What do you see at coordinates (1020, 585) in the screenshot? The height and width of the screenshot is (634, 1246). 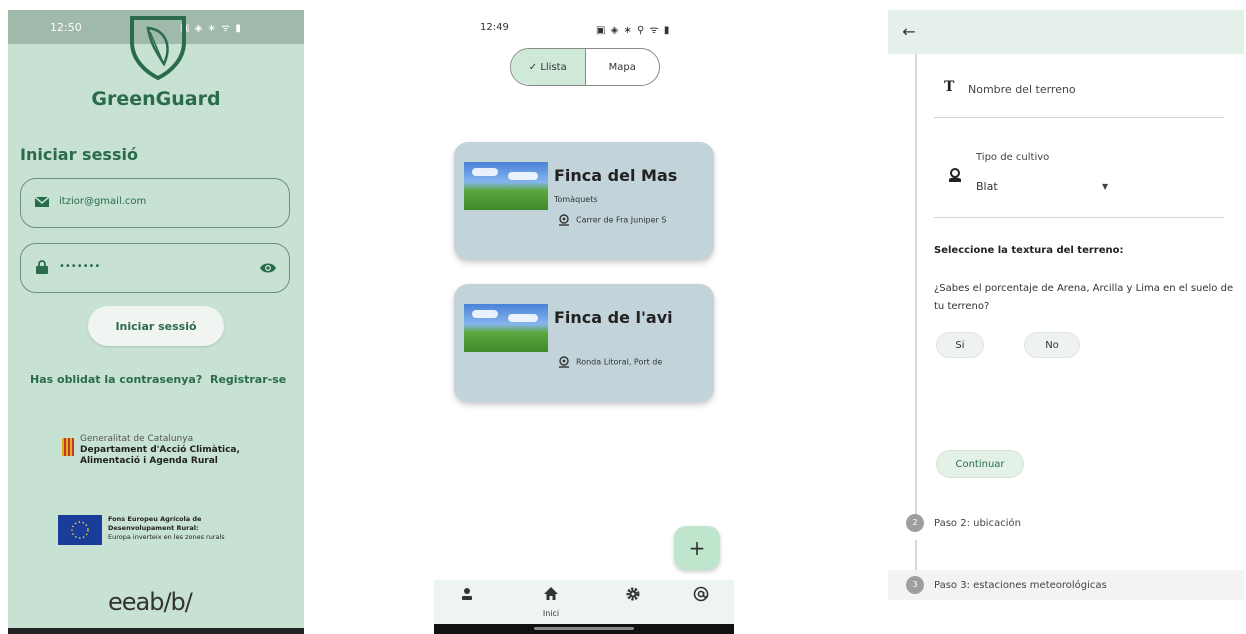 I see `step-label: Paso 3: estaciones meteorológicas` at bounding box center [1020, 585].